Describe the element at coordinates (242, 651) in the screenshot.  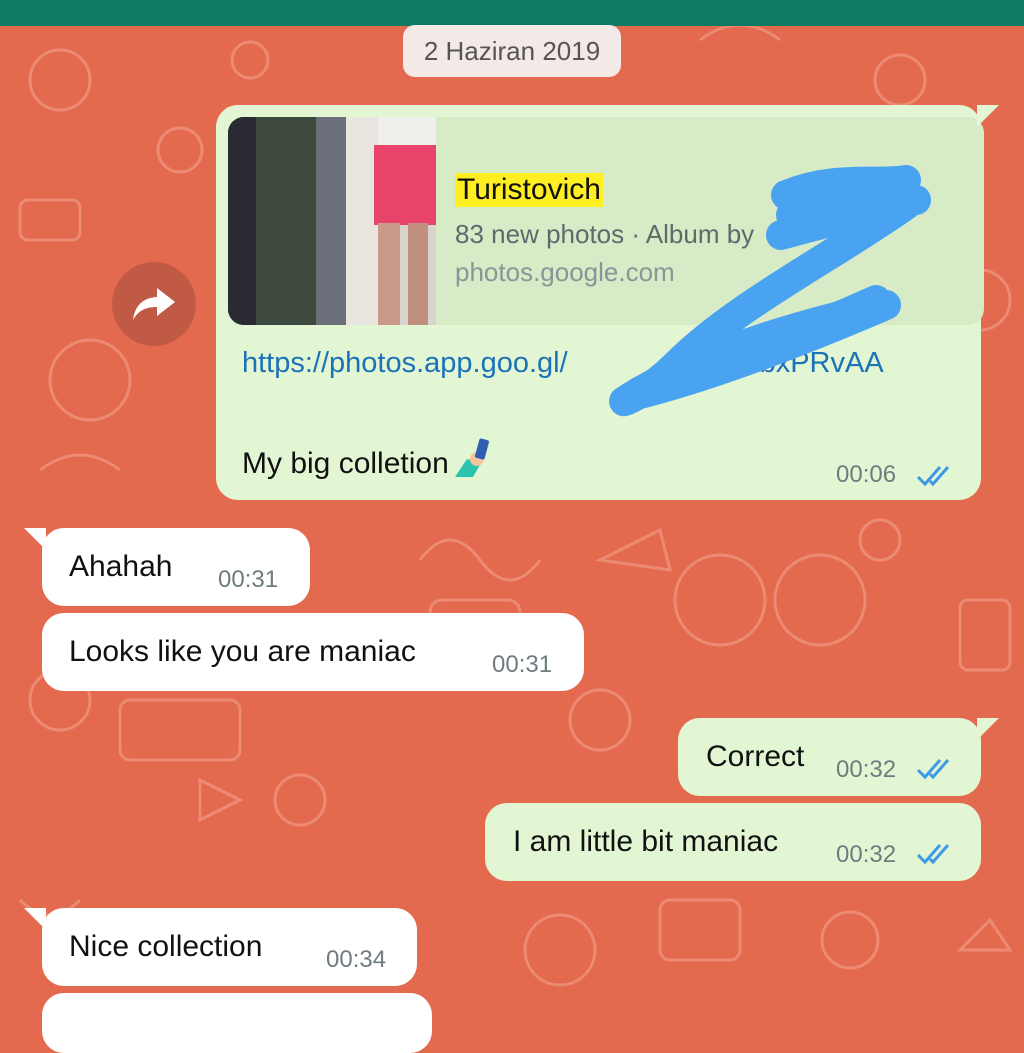
I see `message-text: Looks like you are maniac` at that location.